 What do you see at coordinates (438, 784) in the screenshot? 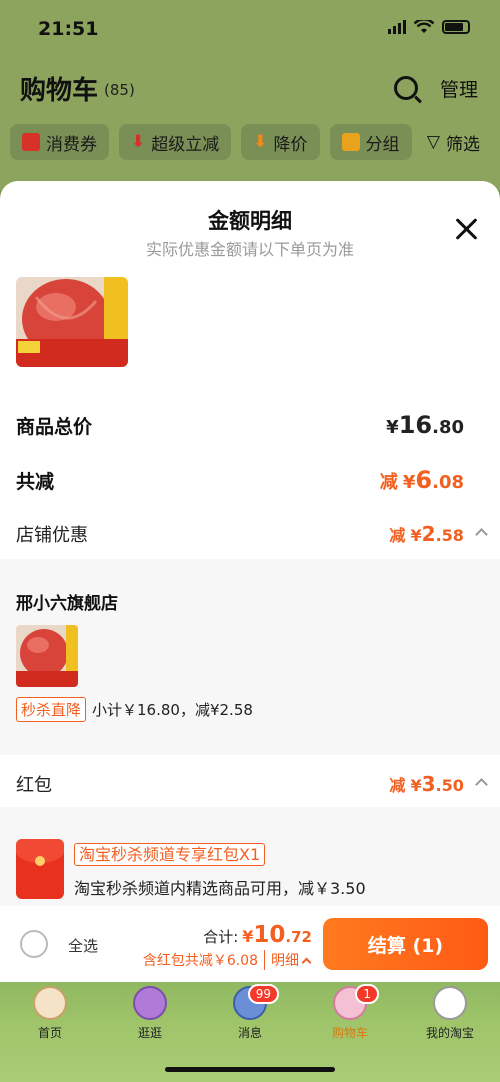
I see `red-packet-value: 减 ¥3.50` at bounding box center [438, 784].